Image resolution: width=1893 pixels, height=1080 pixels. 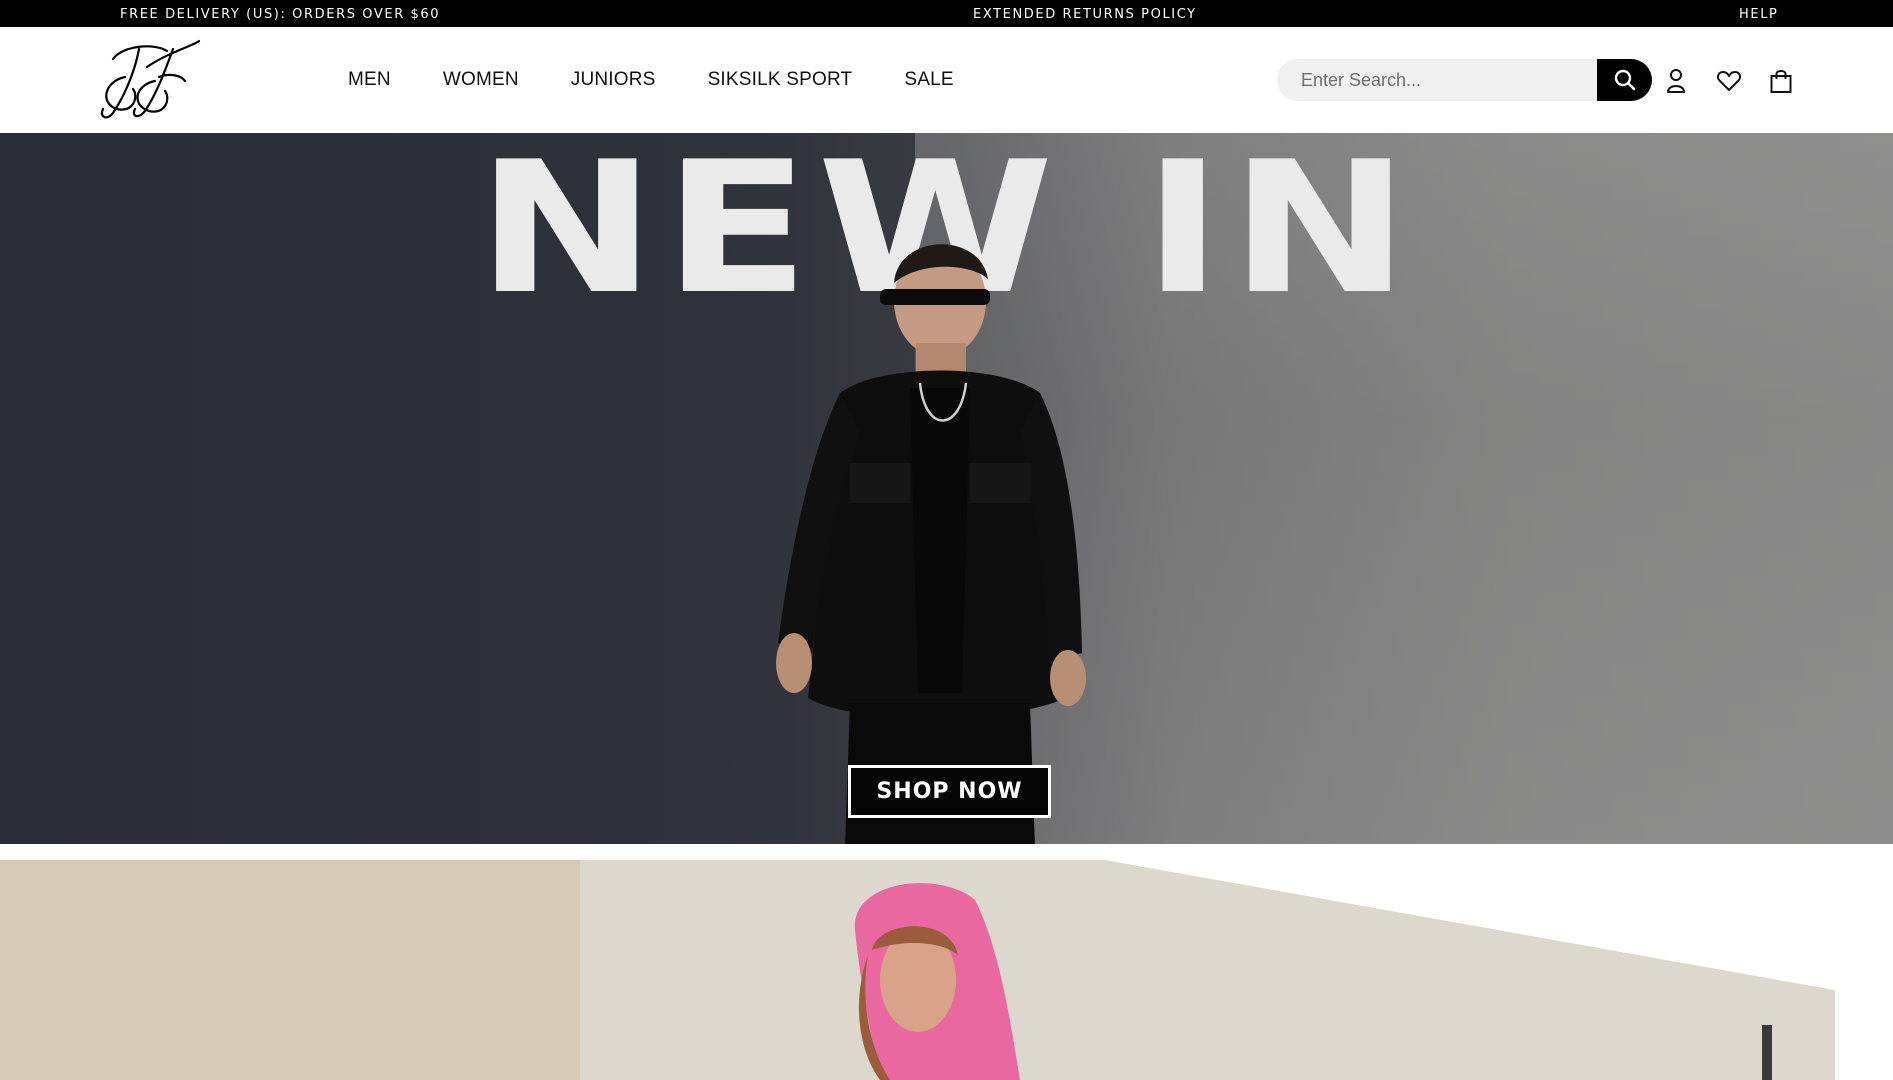 I want to click on nav-siksilk-sport: SIKSILK SPORT, so click(x=780, y=80).